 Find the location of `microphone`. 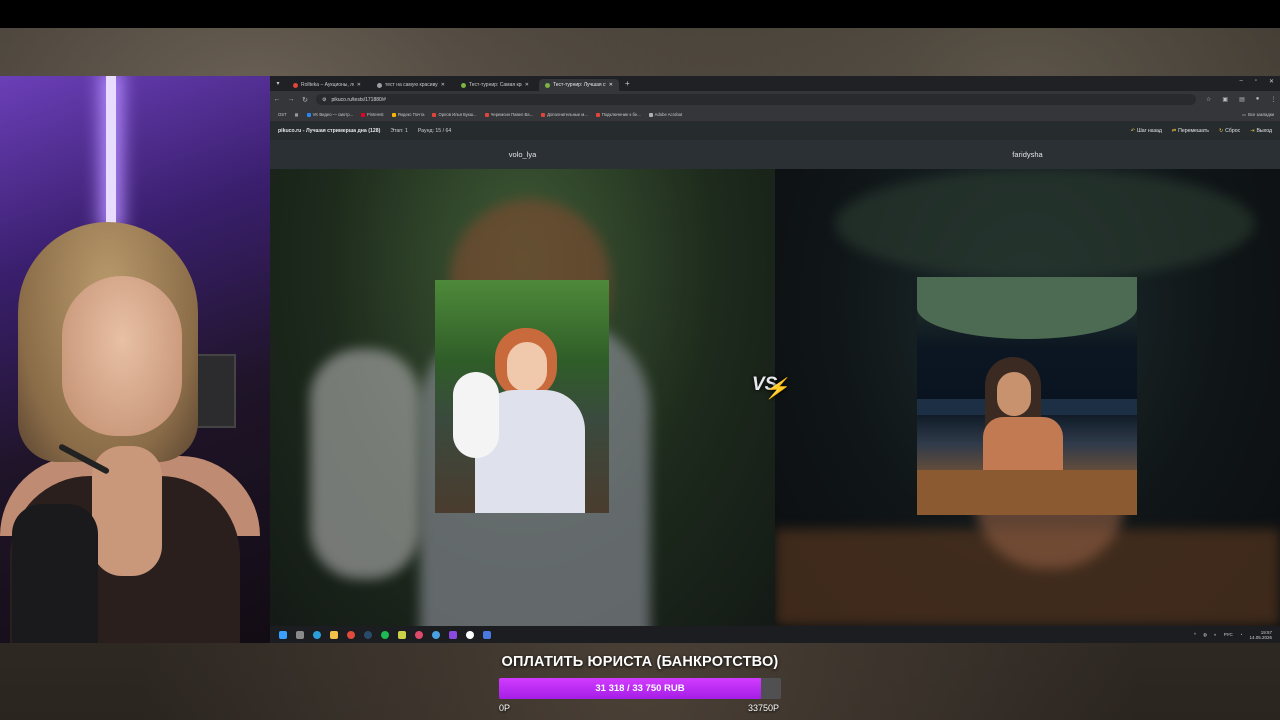

microphone is located at coordinates (55, 573).